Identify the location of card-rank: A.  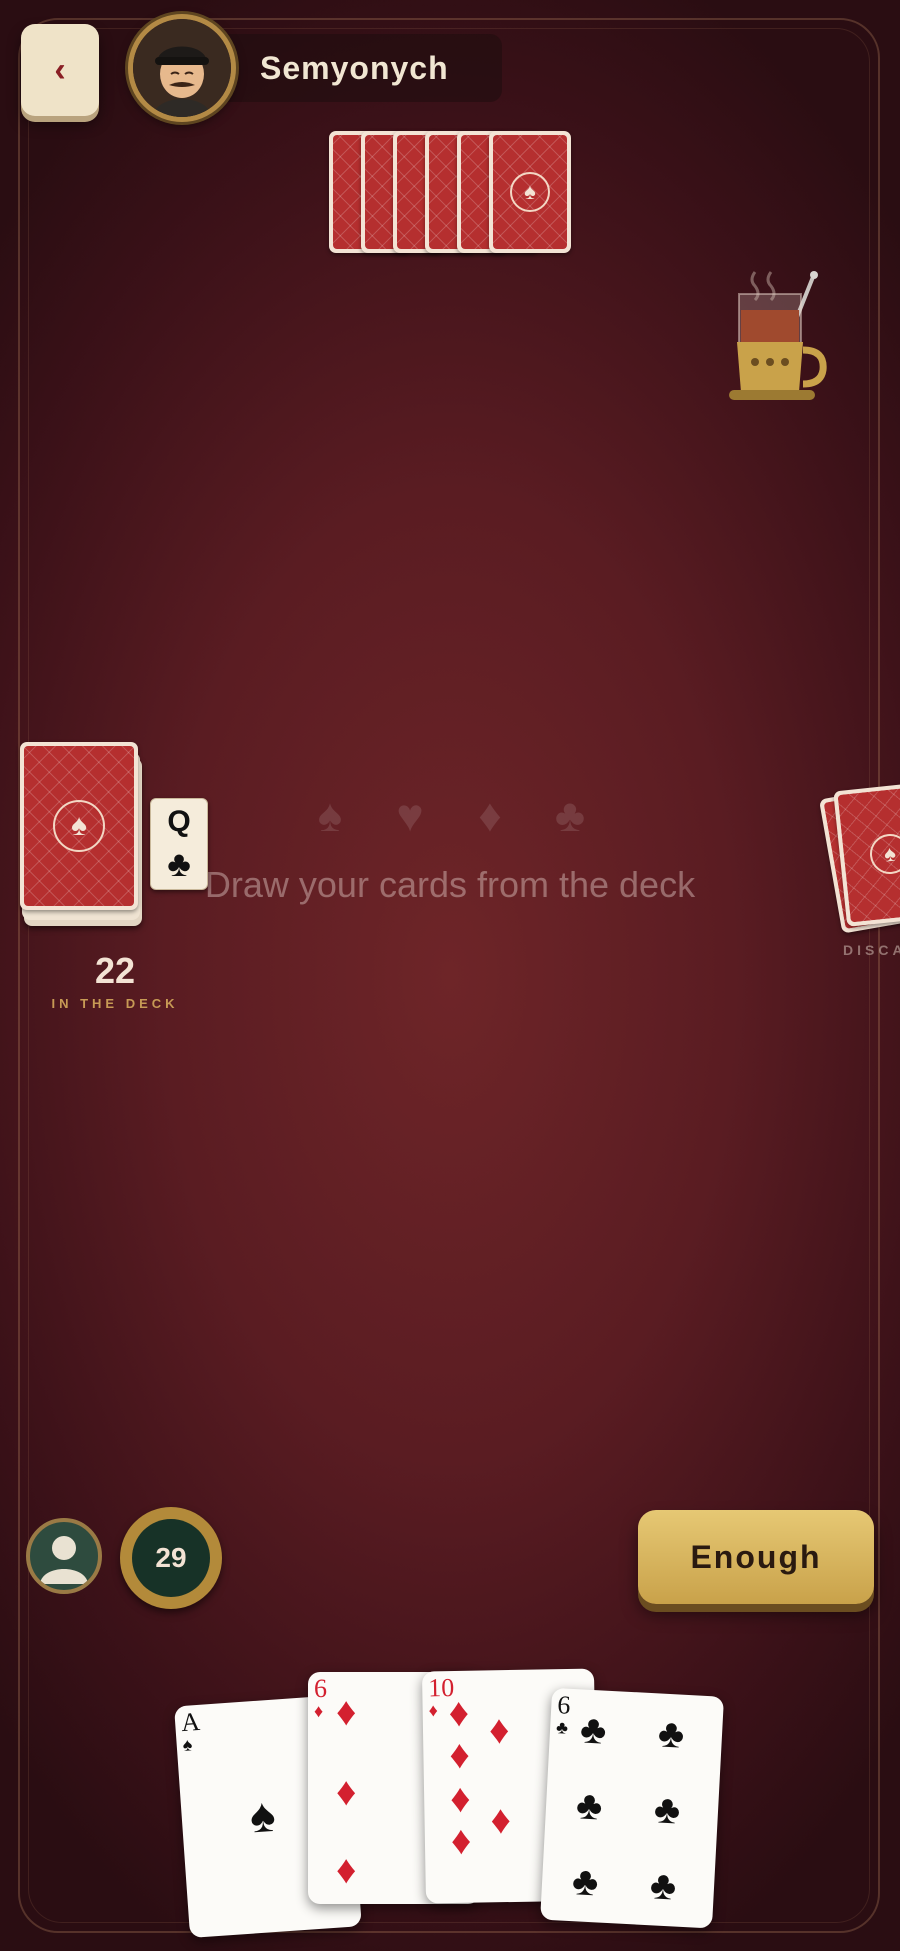
(190, 1722).